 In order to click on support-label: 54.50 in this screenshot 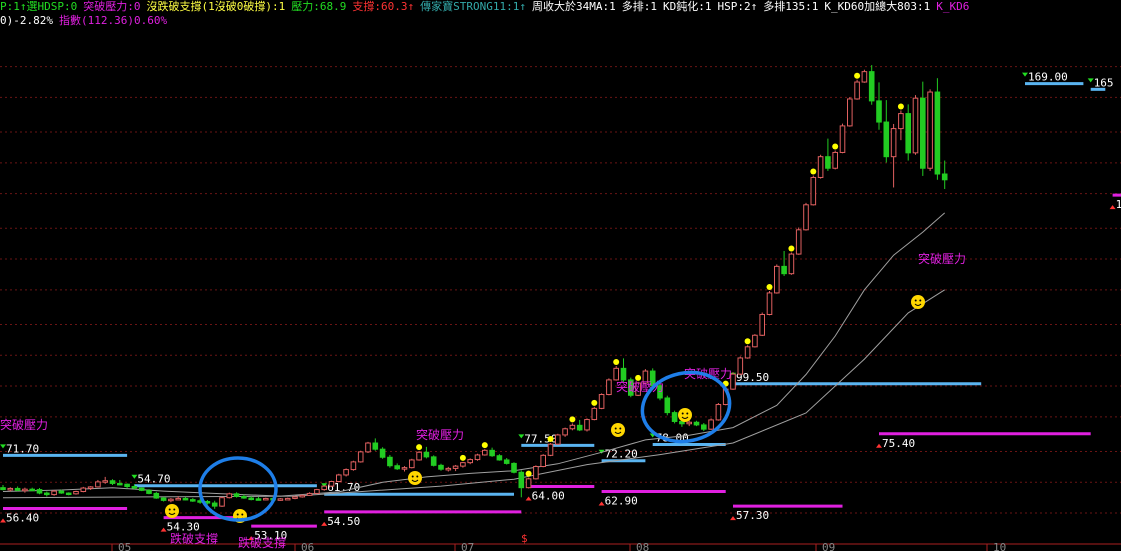, I will do `click(343, 521)`.